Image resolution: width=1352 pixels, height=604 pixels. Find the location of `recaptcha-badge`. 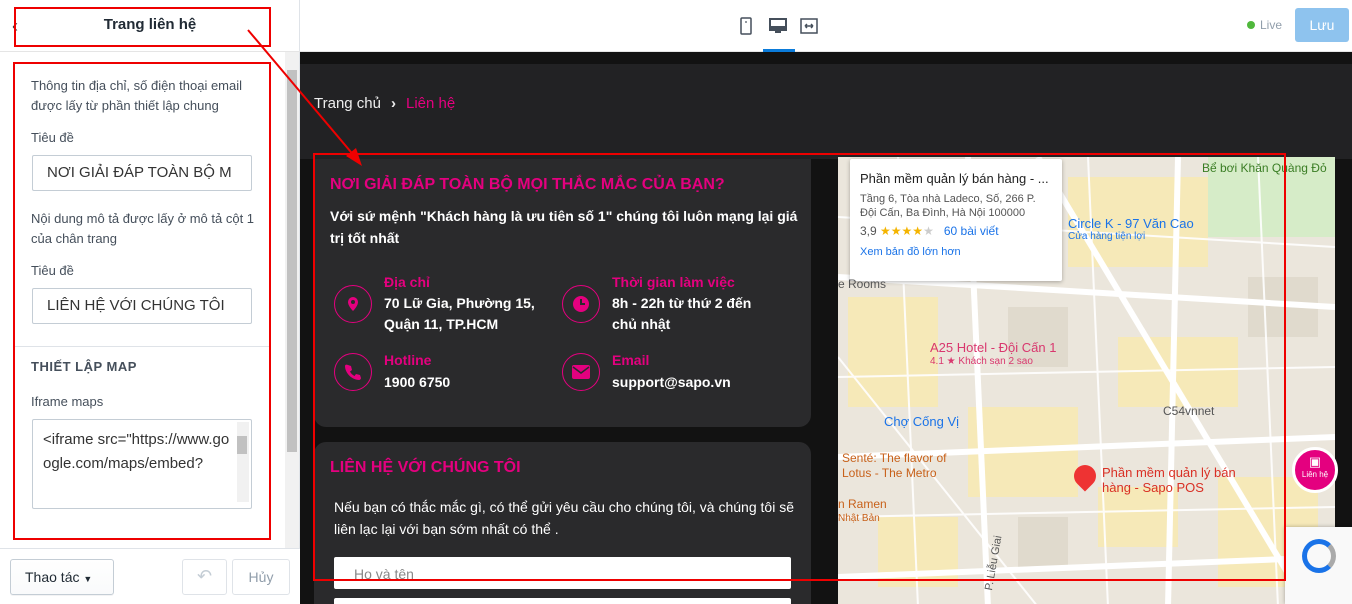

recaptcha-badge is located at coordinates (1318, 565).